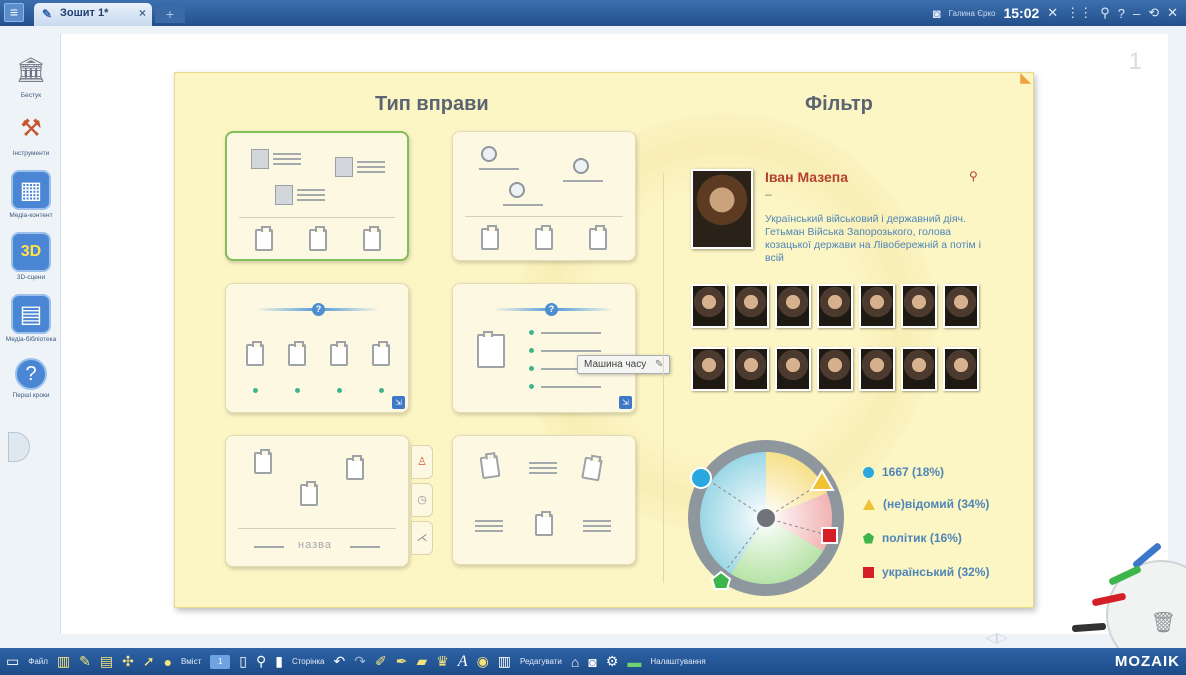  Describe the element at coordinates (544, 500) in the screenshot. I see `exercise-card-mixed` at that location.